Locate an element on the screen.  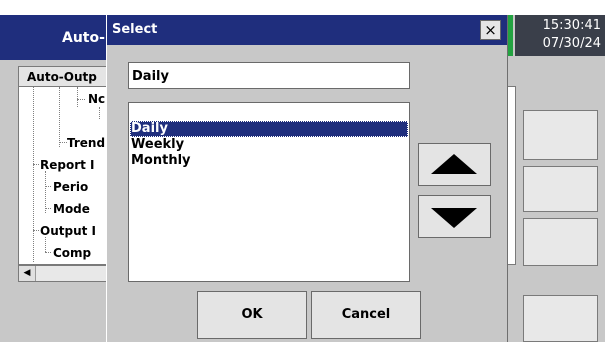
move-down-button is located at coordinates (454, 216).